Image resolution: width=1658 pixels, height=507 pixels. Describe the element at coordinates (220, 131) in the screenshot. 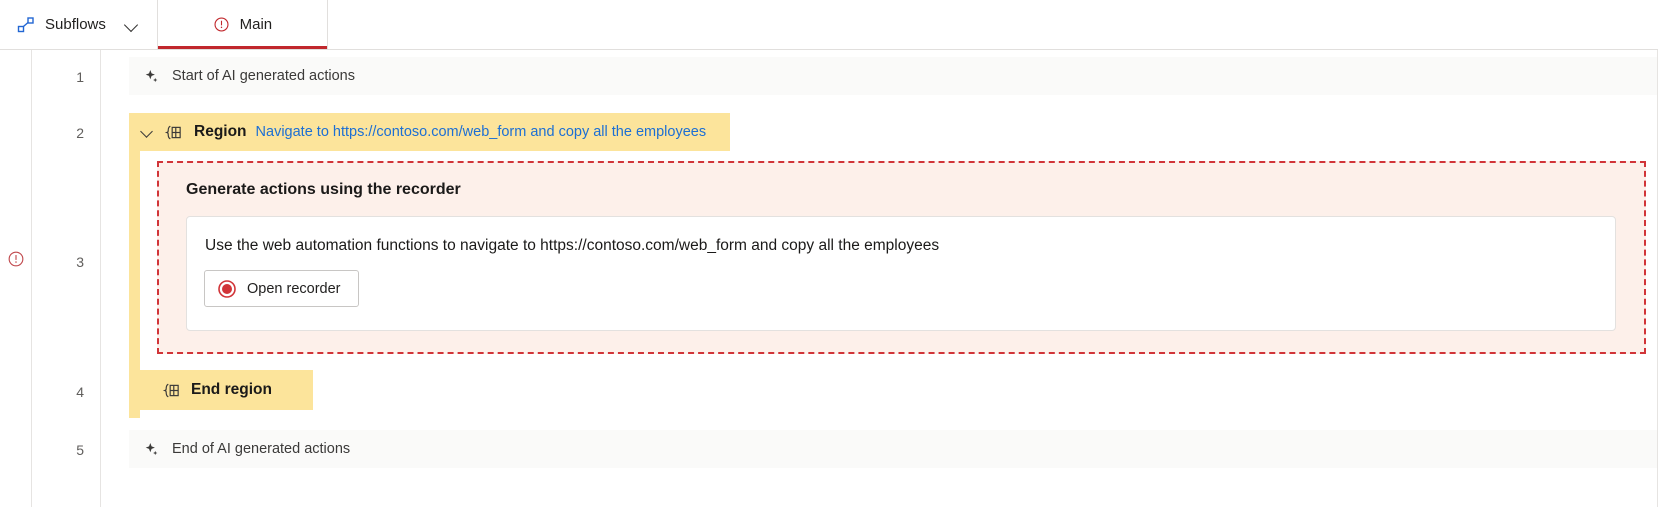

I see `region-title: Region` at that location.